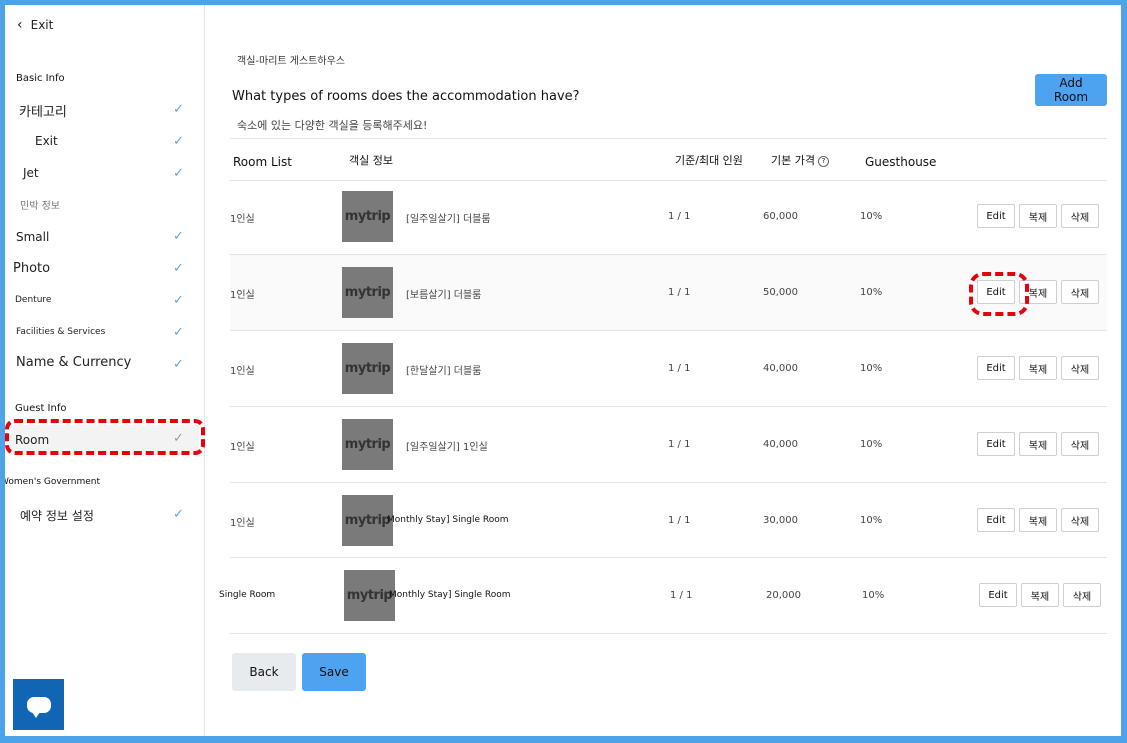  I want to click on back-button: Back, so click(264, 672).